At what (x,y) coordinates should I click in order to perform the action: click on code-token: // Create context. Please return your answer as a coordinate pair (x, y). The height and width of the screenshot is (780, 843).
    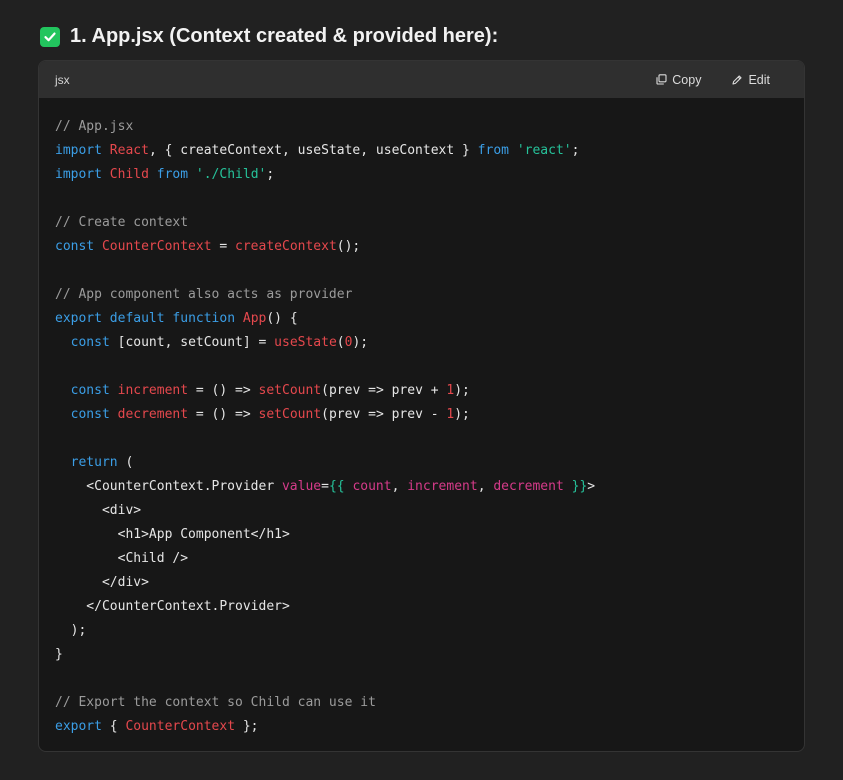
    Looking at the image, I should click on (122, 222).